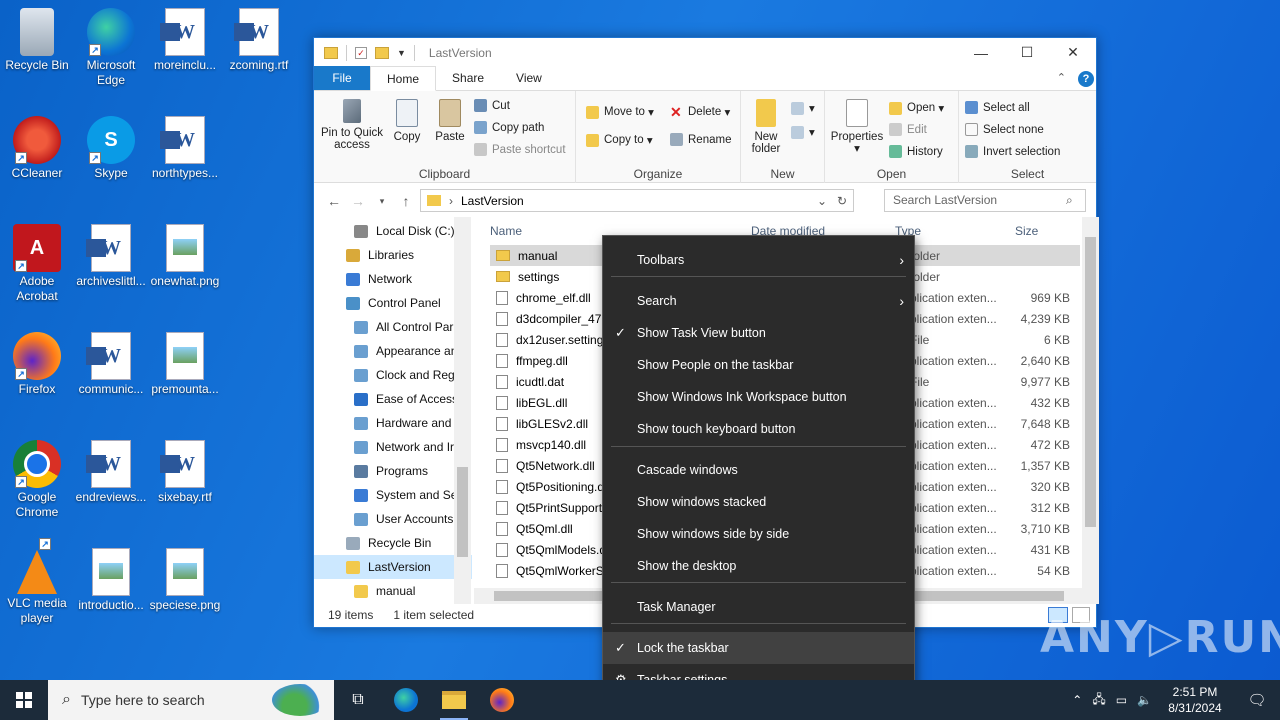  What do you see at coordinates (37, 362) in the screenshot?
I see `desktop-icon: ↗ Firefox` at bounding box center [37, 362].